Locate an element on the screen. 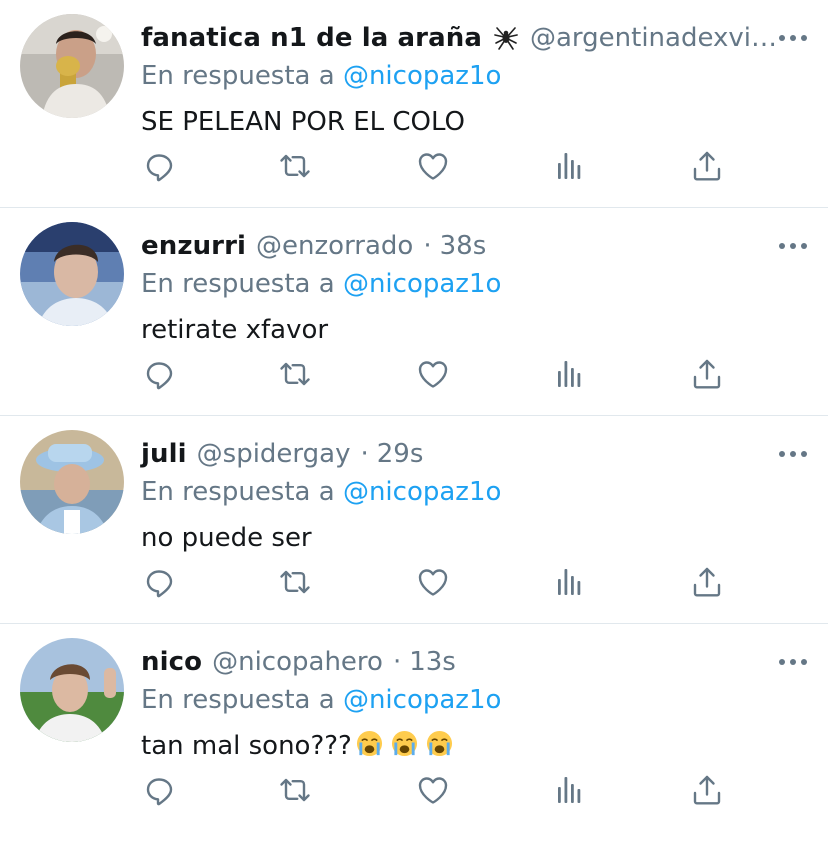 The image size is (828, 846). tweet-text: retirate xfavor is located at coordinates (235, 330).